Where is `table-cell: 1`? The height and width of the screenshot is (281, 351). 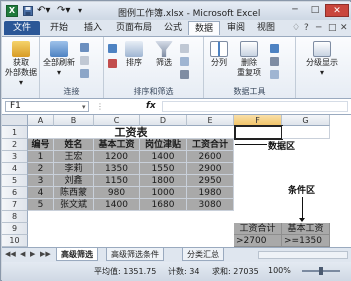
table-cell: 1 is located at coordinates (41, 157).